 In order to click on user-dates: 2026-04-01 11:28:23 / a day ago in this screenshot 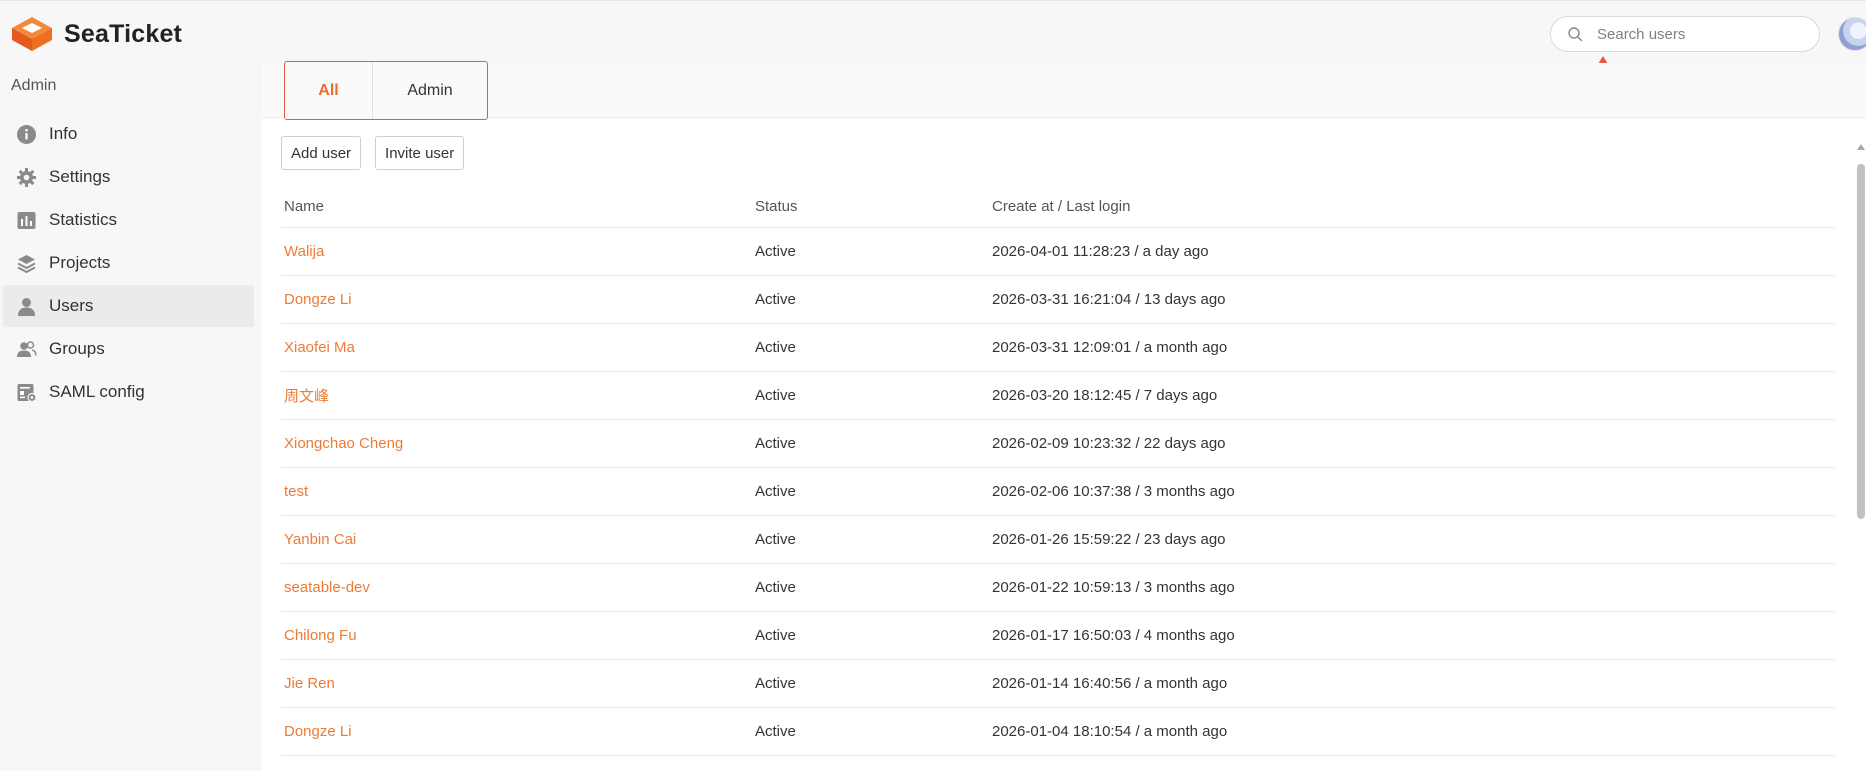, I will do `click(1100, 251)`.